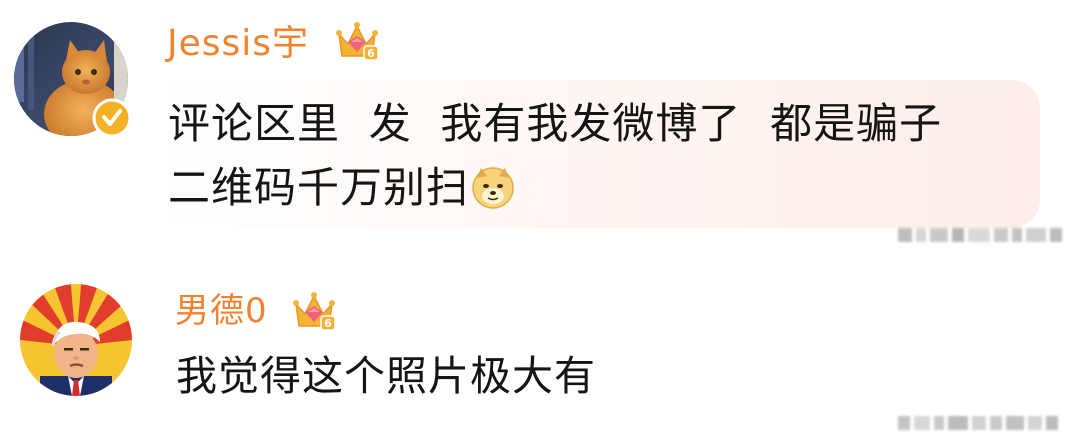  I want to click on verified-check-icon, so click(112, 118).